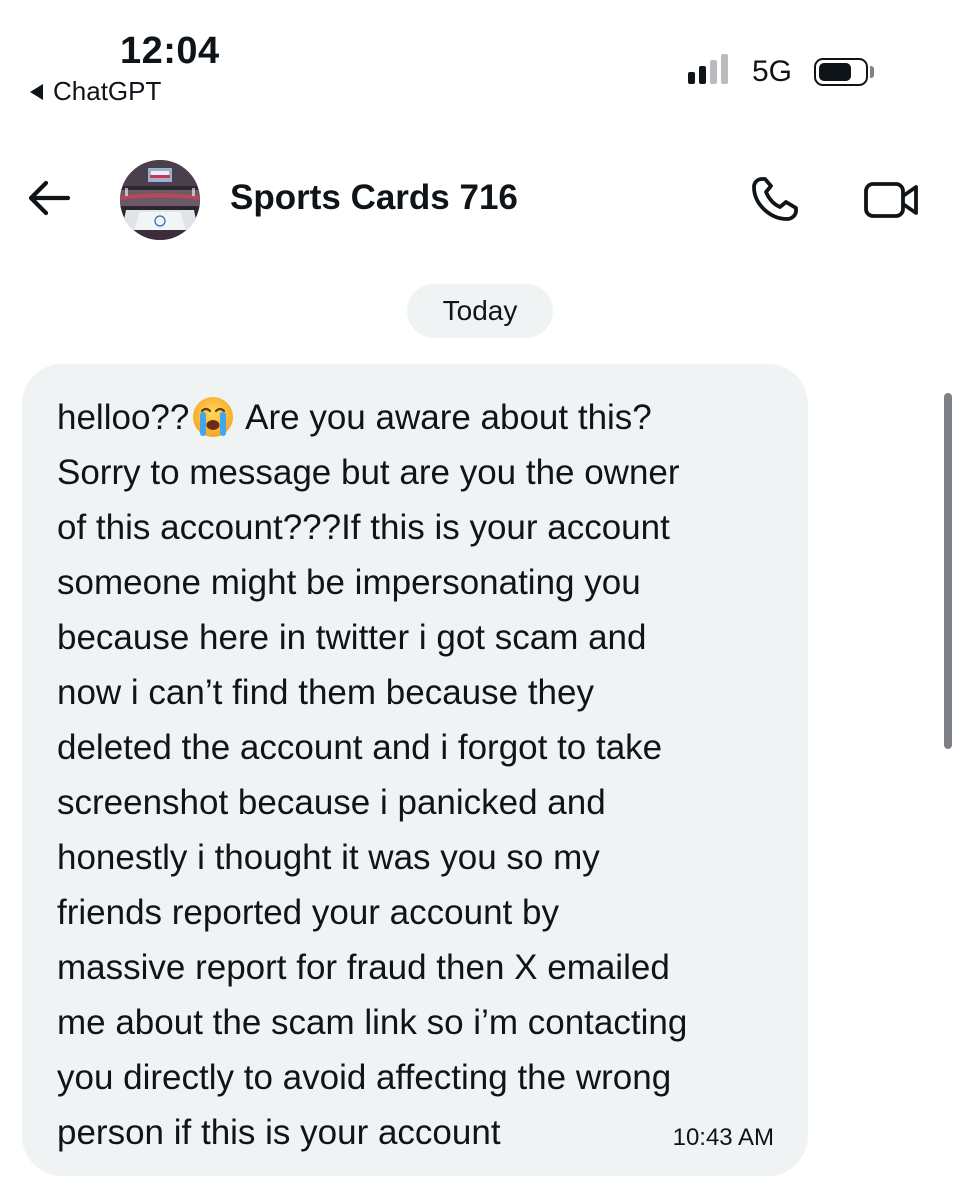  What do you see at coordinates (872, 72) in the screenshot?
I see `battery-cap` at bounding box center [872, 72].